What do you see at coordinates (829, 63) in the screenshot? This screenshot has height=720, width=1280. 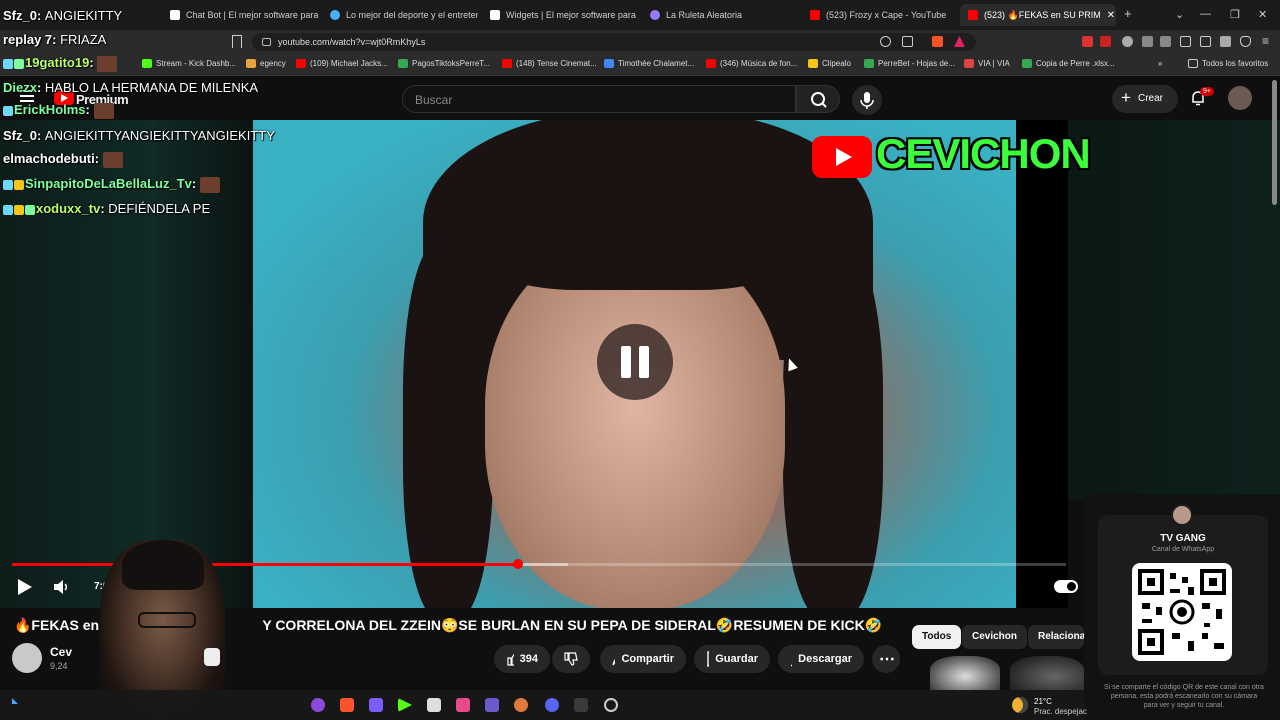 I see `bookmark-item: Clipealo` at bounding box center [829, 63].